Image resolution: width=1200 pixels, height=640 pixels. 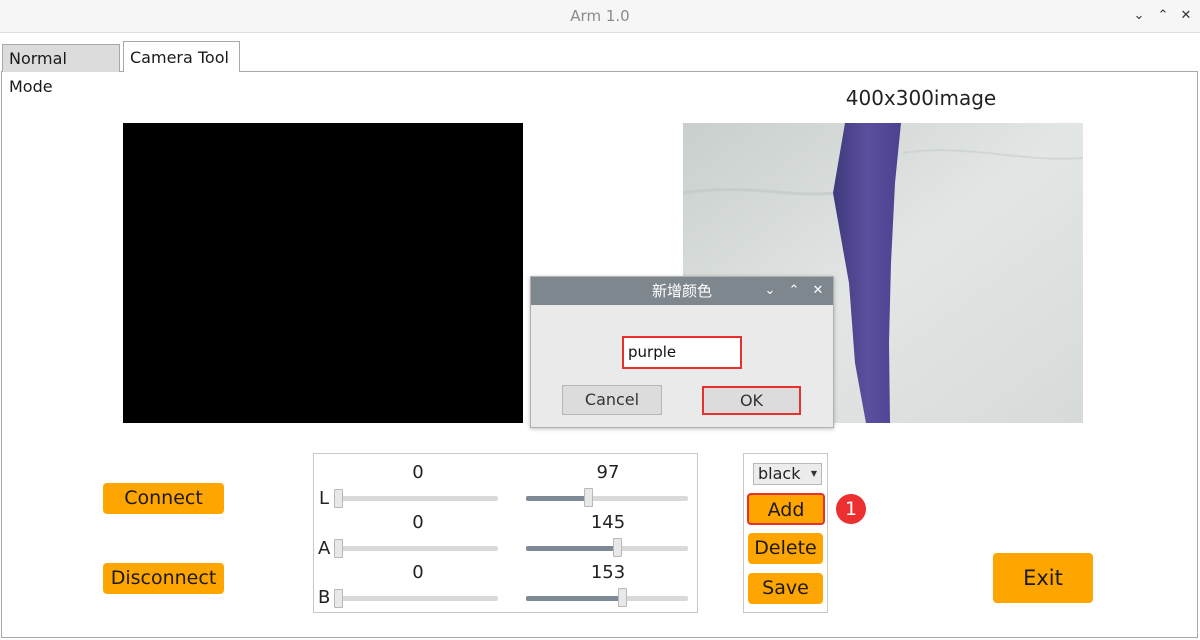 I want to click on tab-camera-tool: Camera Tool, so click(x=181, y=56).